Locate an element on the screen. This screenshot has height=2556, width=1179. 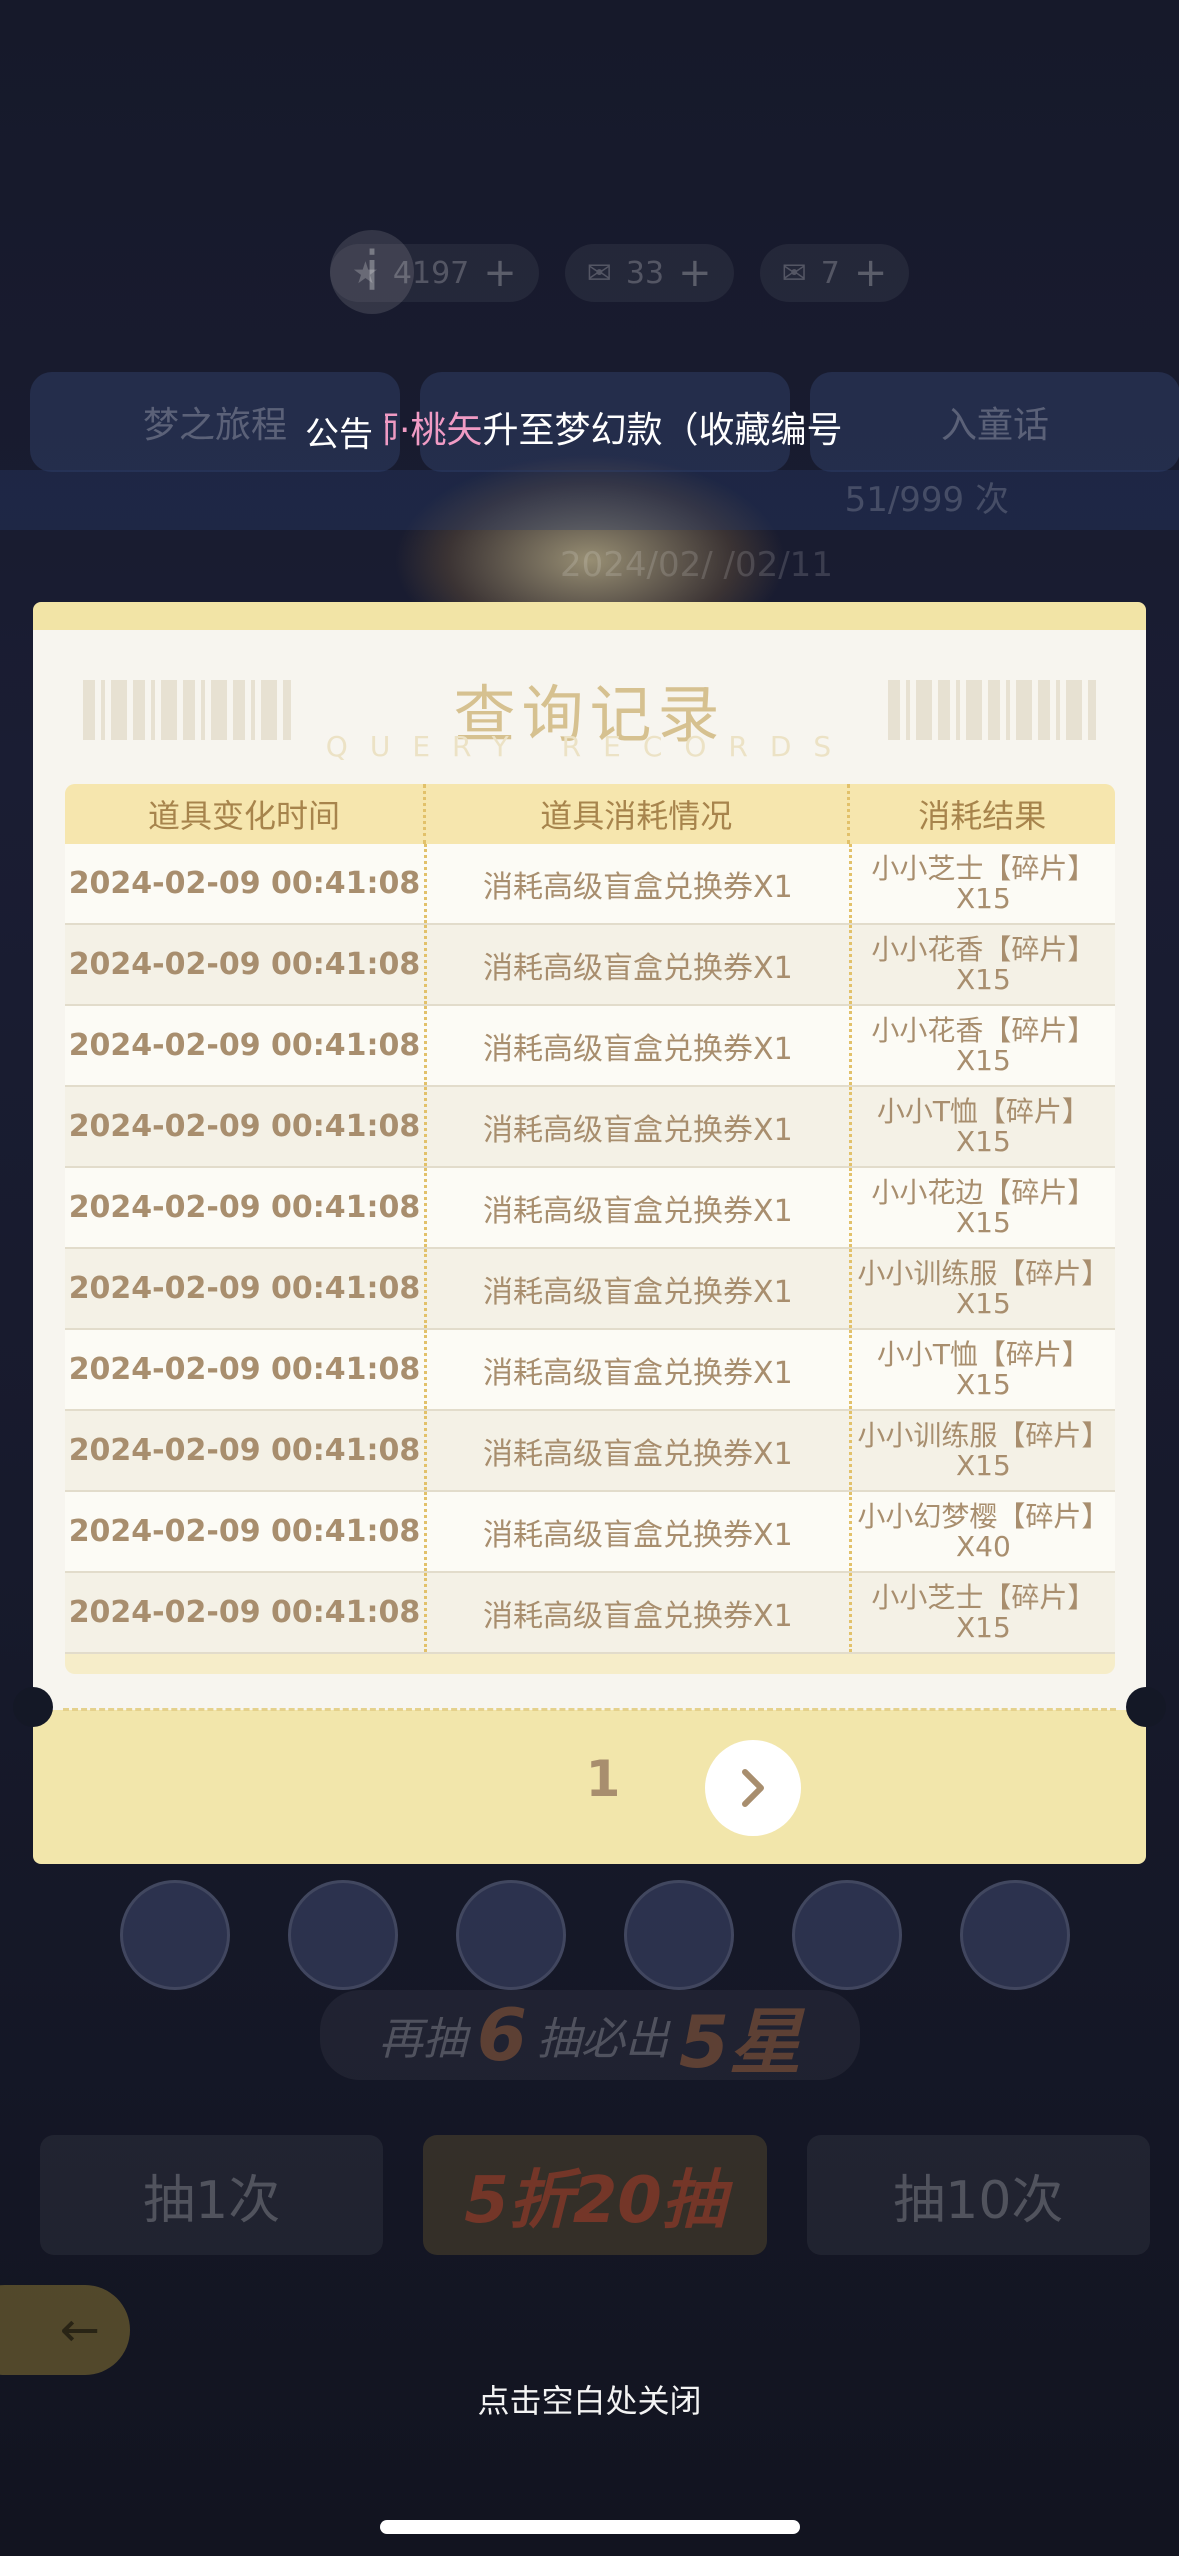
coupon-icon: ✉ is located at coordinates (794, 273).